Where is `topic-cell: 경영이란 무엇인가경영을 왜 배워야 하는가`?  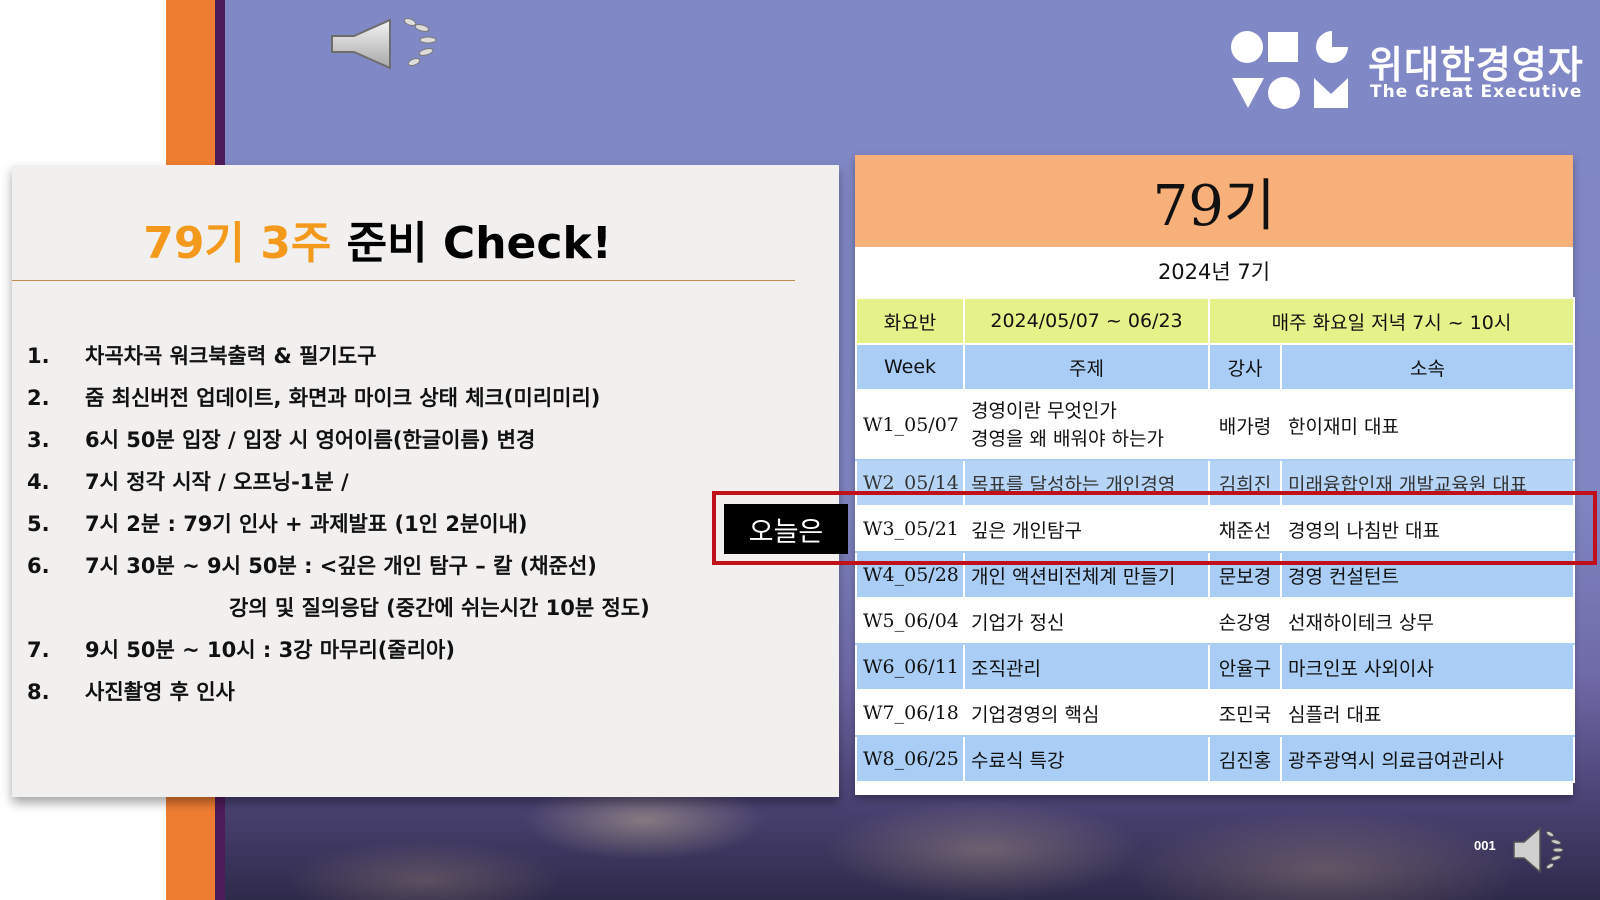
topic-cell: 경영이란 무엇인가경영을 왜 배워야 하는가 is located at coordinates (1086, 425).